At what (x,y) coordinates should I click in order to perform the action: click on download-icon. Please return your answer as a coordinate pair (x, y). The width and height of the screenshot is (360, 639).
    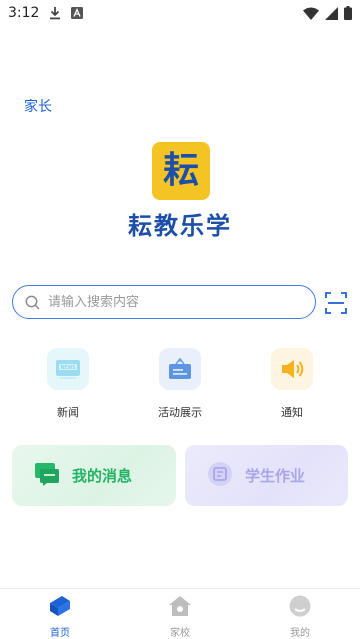
    Looking at the image, I should click on (55, 13).